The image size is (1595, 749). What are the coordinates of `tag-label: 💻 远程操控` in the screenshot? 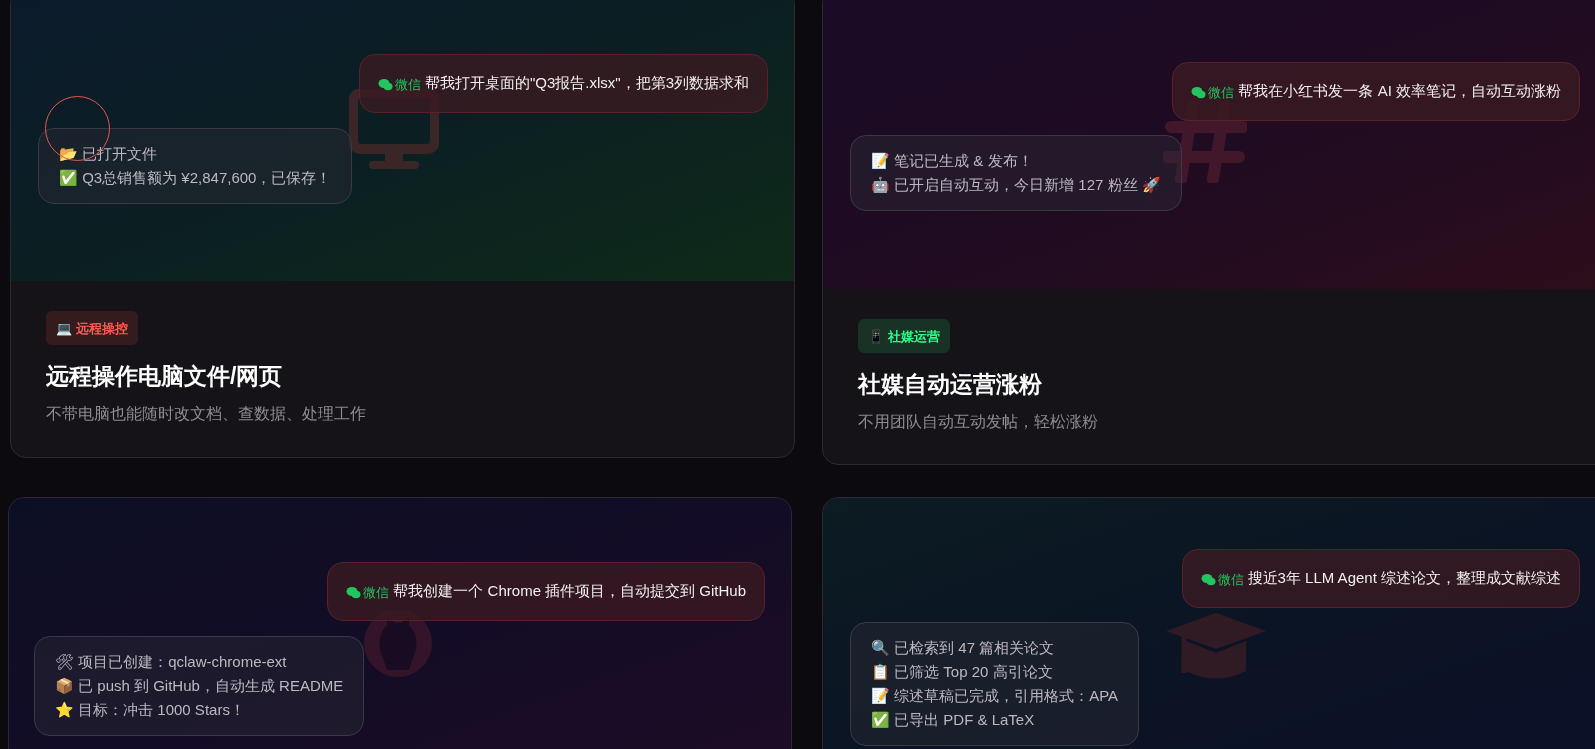 It's located at (92, 328).